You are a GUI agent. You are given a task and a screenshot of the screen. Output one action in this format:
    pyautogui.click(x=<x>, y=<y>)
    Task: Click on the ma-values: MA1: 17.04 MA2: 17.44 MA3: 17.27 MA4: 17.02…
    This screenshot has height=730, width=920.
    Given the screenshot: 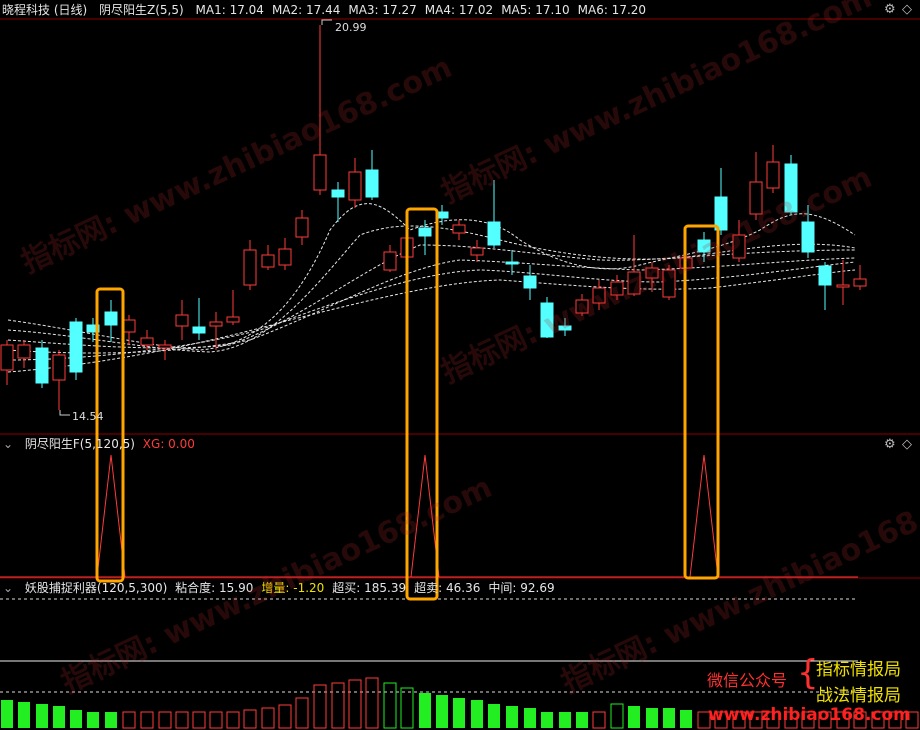 What is the action you would take?
    pyautogui.click(x=425, y=10)
    